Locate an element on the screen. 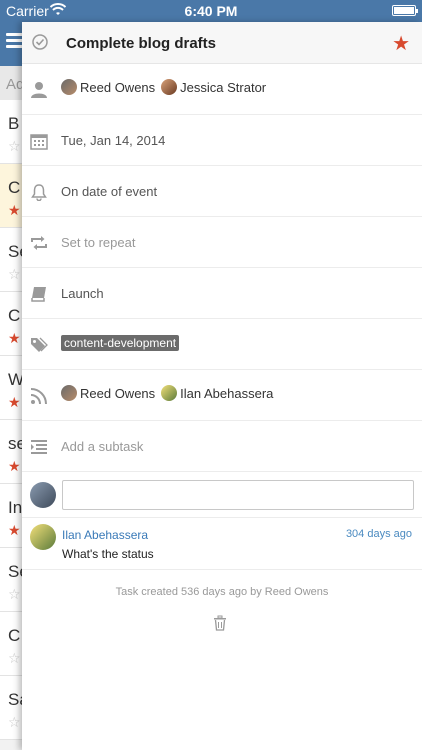 The width and height of the screenshot is (422, 750). task-title: Complete blog drafts is located at coordinates (141, 43).